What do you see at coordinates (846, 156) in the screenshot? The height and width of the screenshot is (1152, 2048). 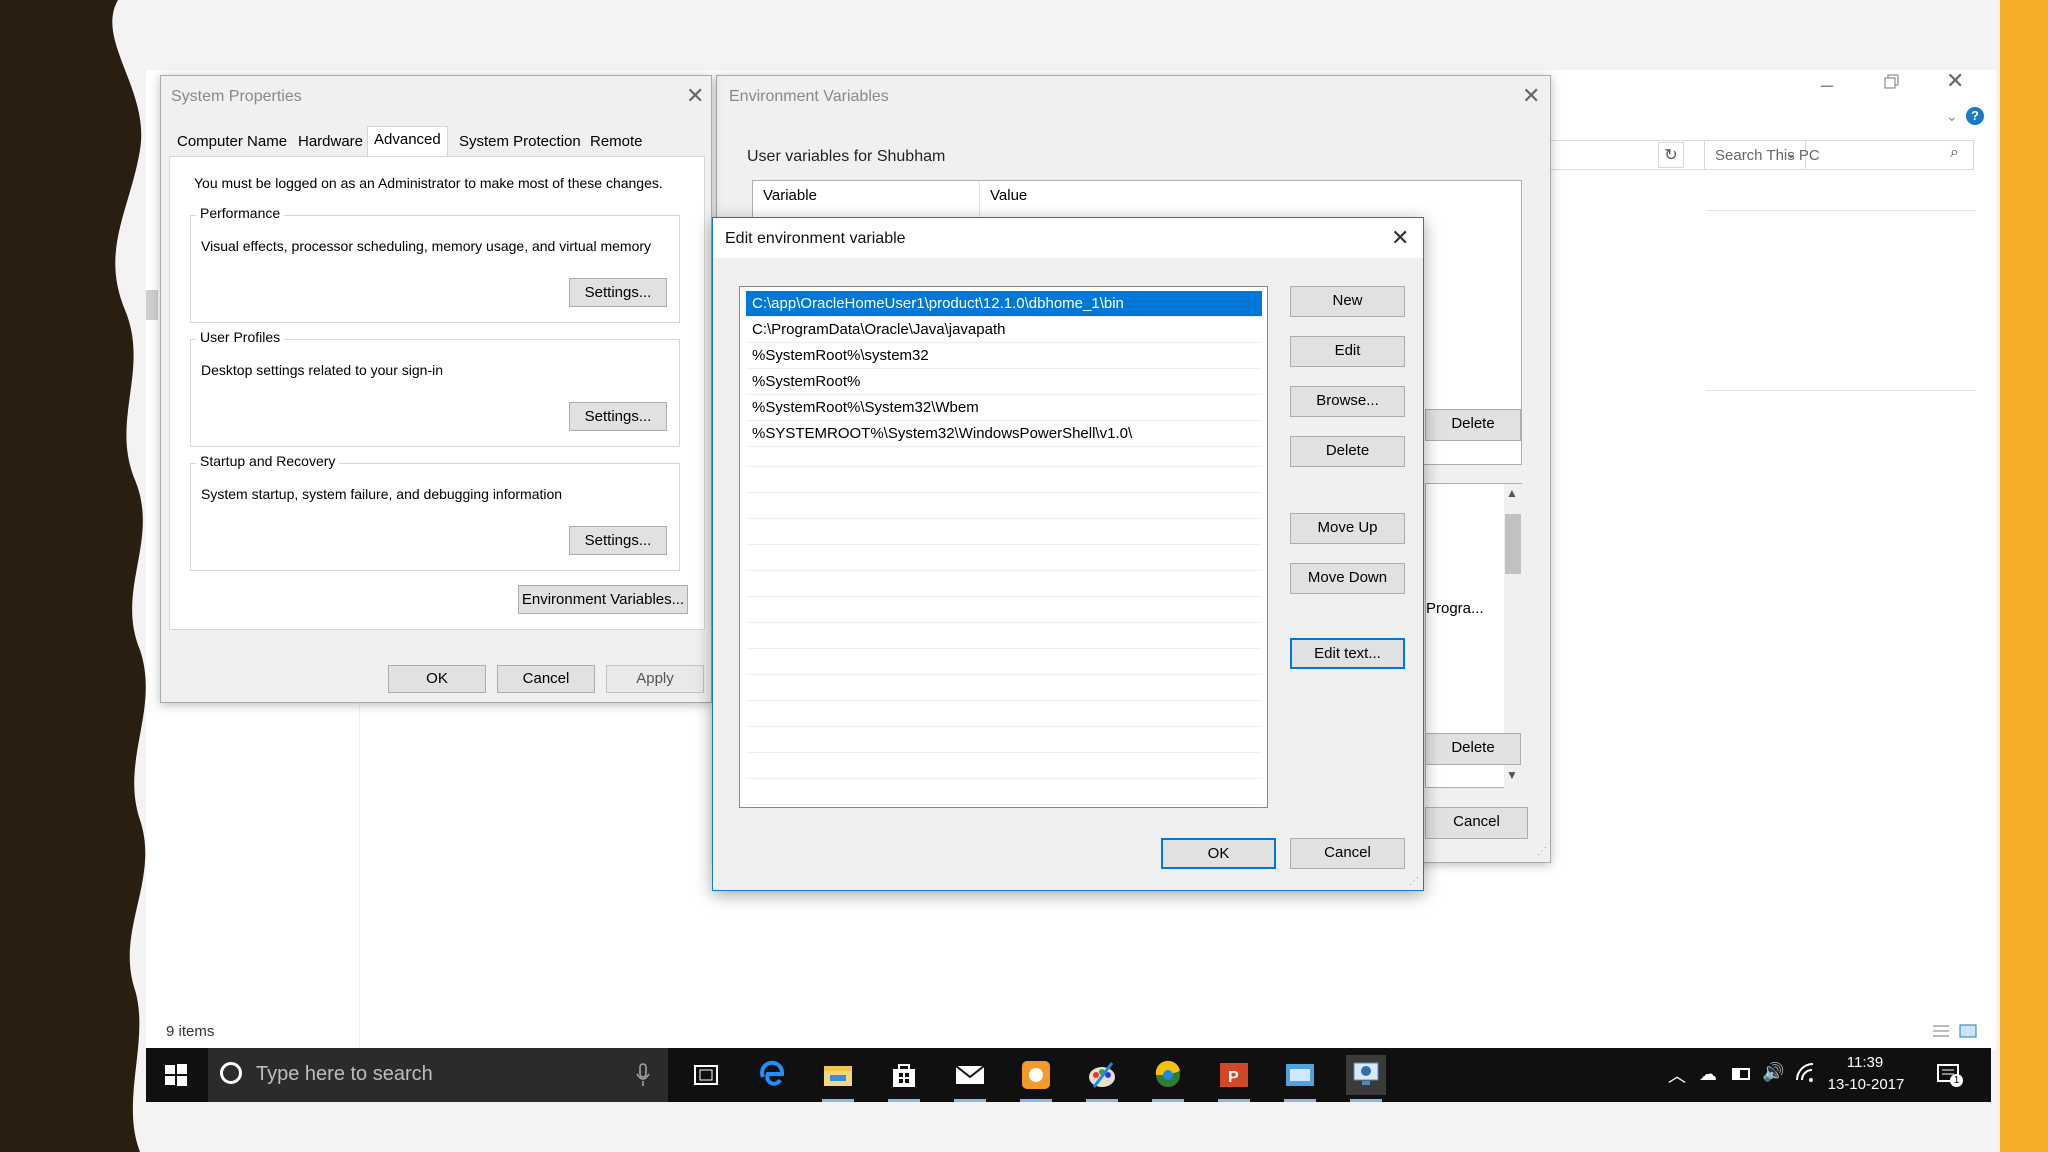 I see `user-vars-label: User variables for Shubham` at bounding box center [846, 156].